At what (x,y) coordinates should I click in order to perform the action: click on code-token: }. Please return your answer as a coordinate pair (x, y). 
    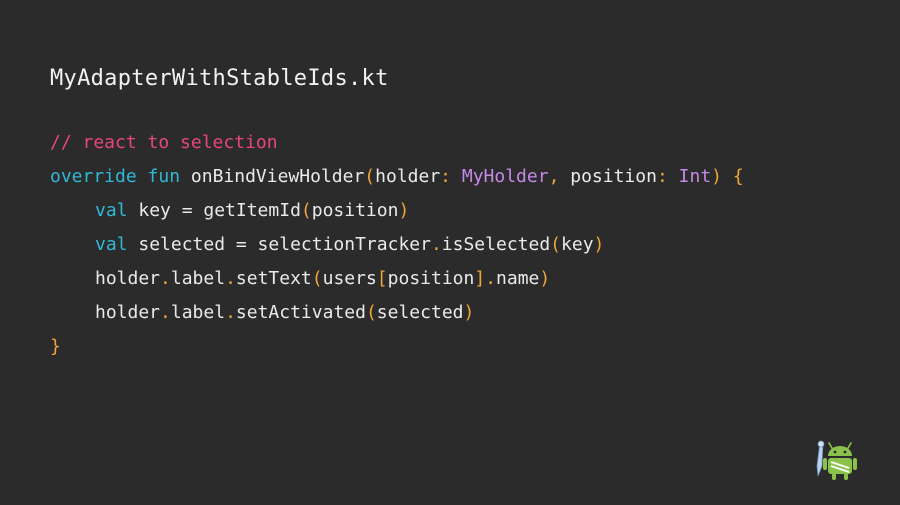
    Looking at the image, I should click on (55, 346).